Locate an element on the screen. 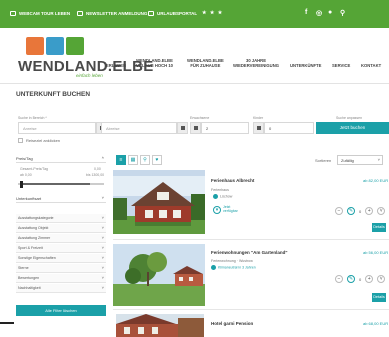 The image size is (389, 337). chat-icon: ● is located at coordinates (330, 12).